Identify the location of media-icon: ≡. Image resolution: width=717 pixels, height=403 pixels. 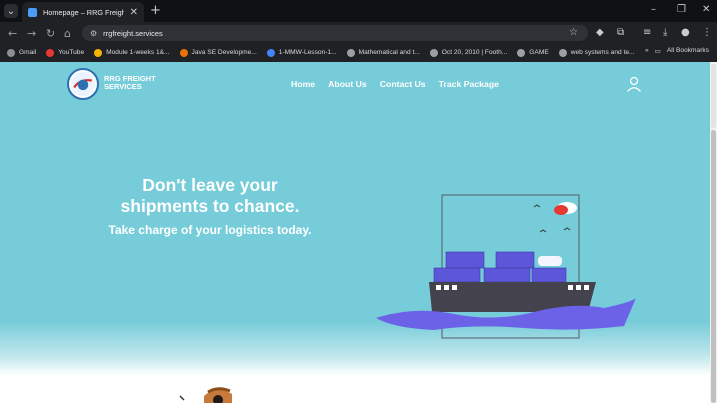
(647, 32).